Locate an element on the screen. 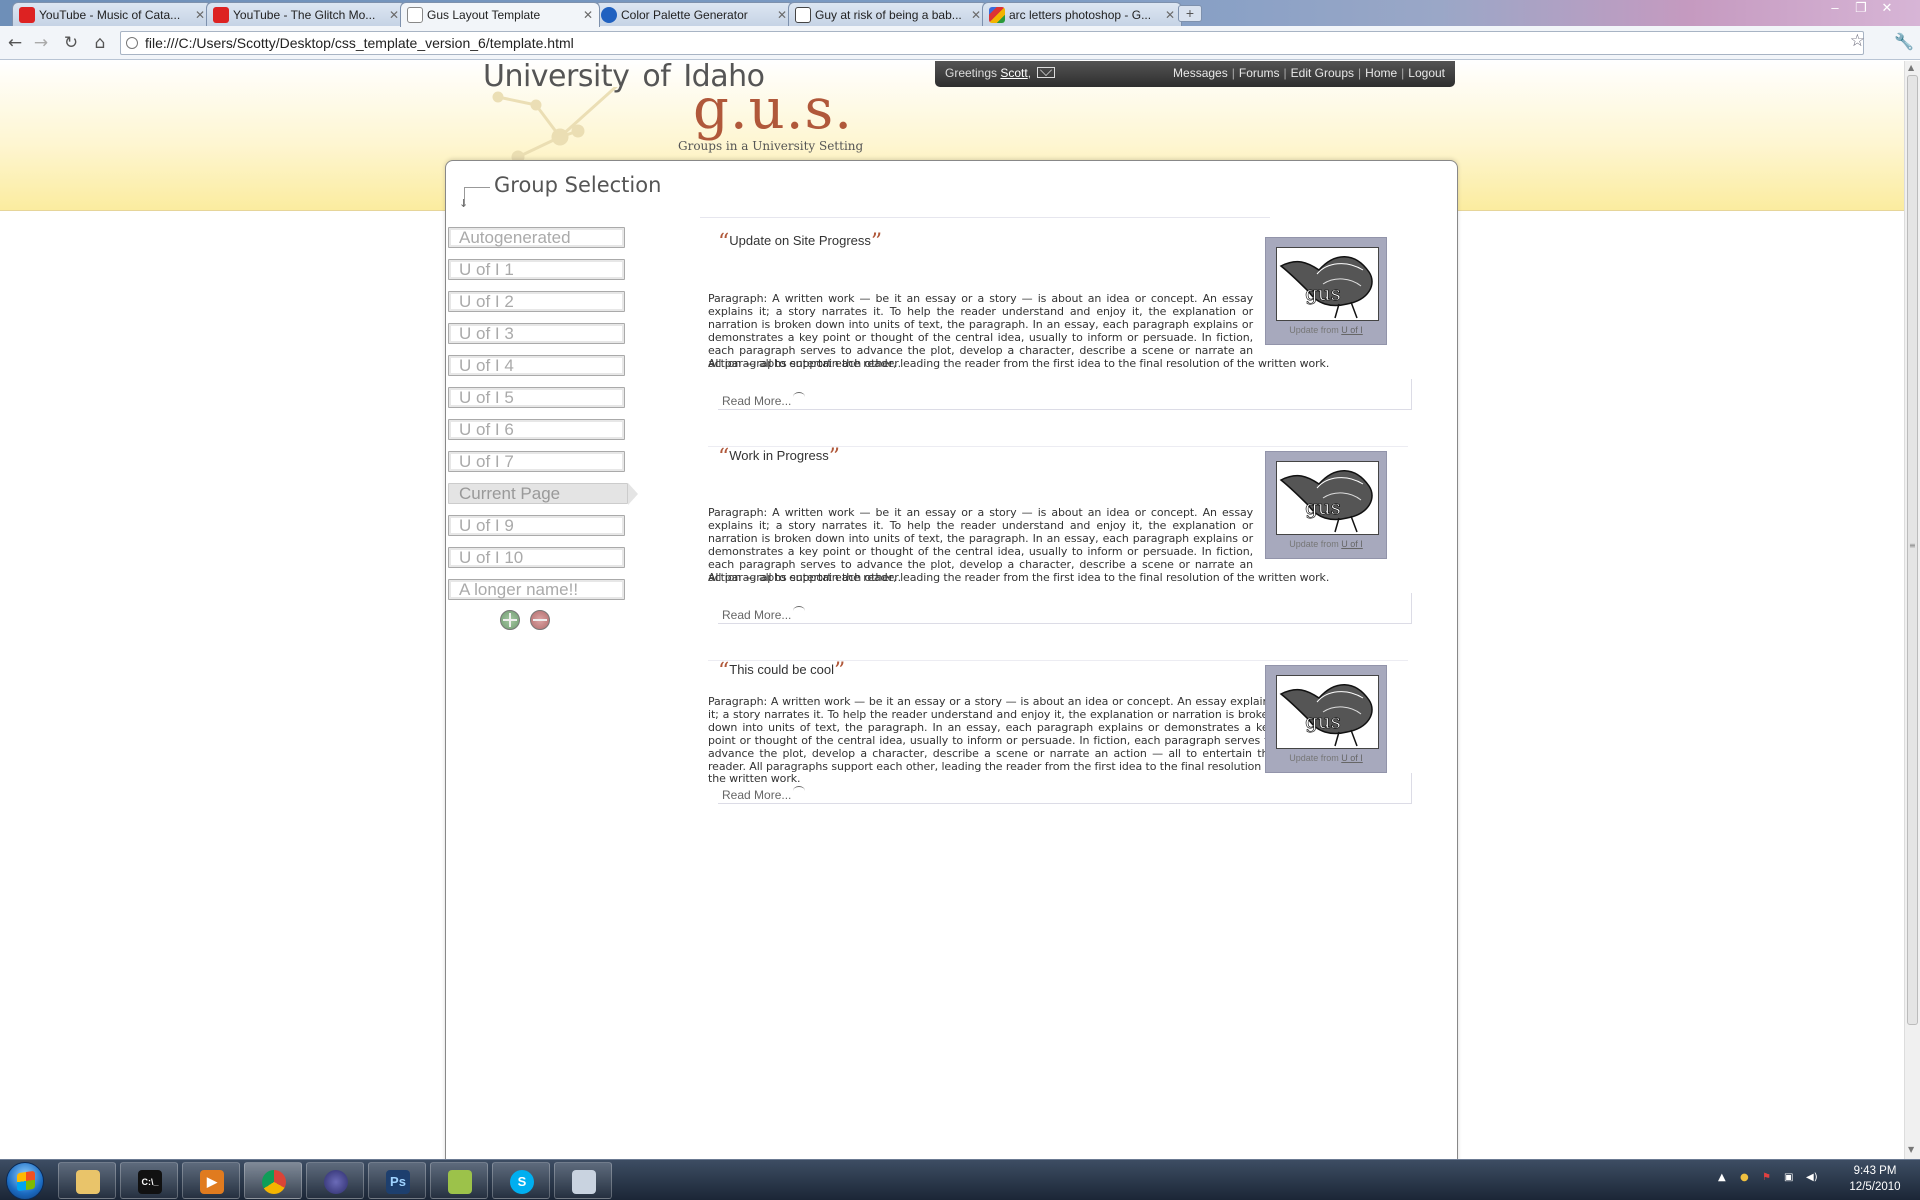 The image size is (1920, 1200). group-item-u-of-i-9: U of I 9 is located at coordinates (536, 525).